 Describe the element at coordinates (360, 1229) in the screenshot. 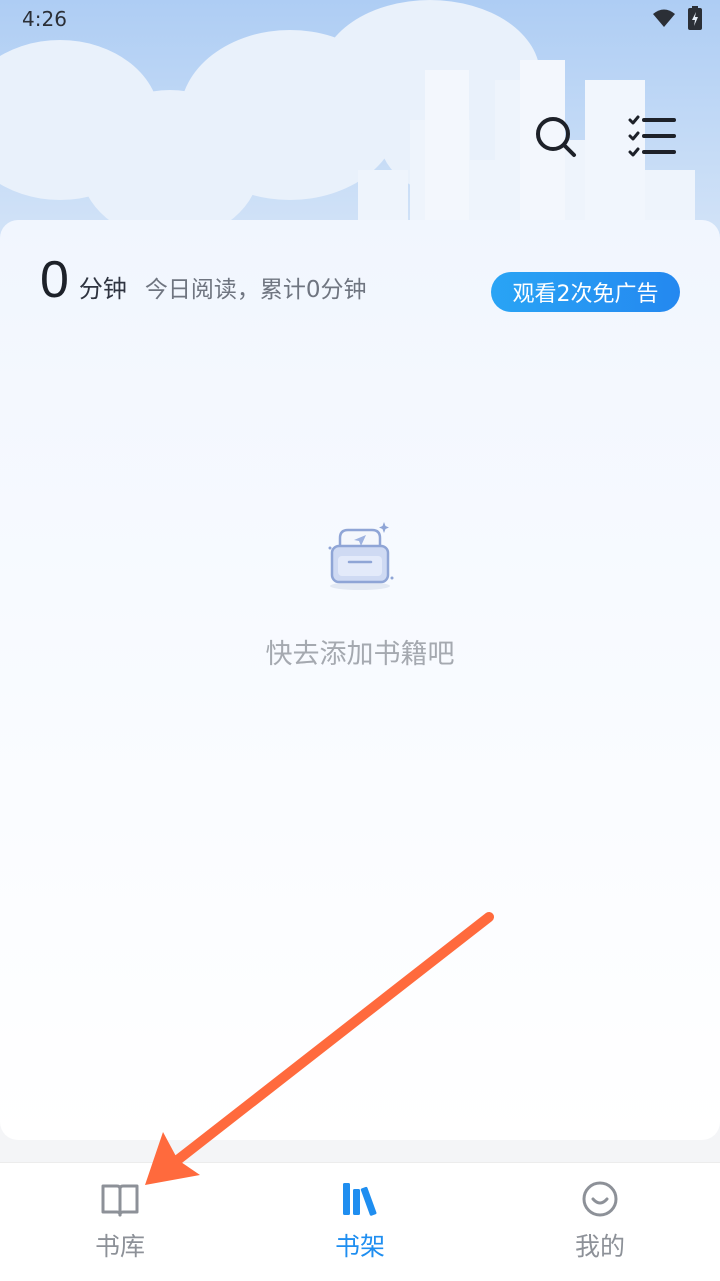

I see `tab-bookshelf: 书架` at that location.